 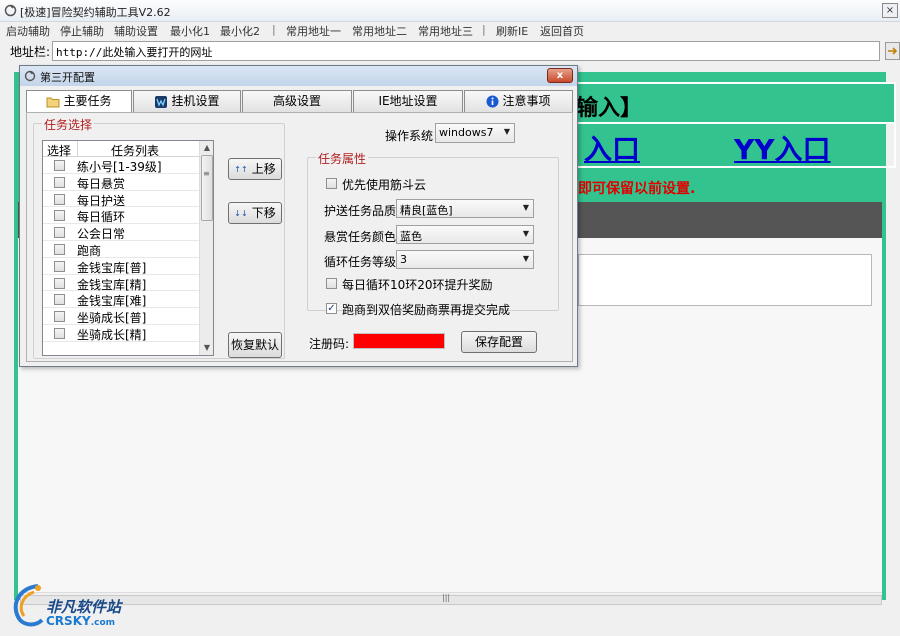 What do you see at coordinates (121, 182) in the screenshot?
I see `list-item: 每日悬赏` at bounding box center [121, 182].